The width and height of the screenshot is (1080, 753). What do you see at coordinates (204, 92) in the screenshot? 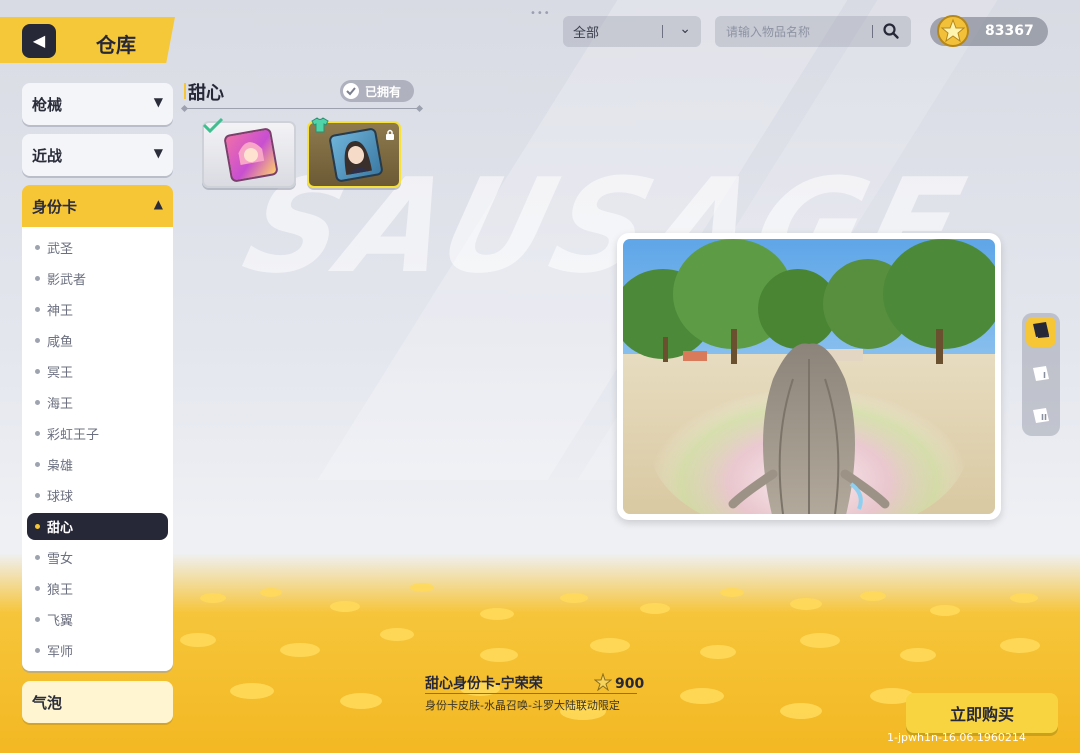
I see `section-title: 甜心` at bounding box center [204, 92].